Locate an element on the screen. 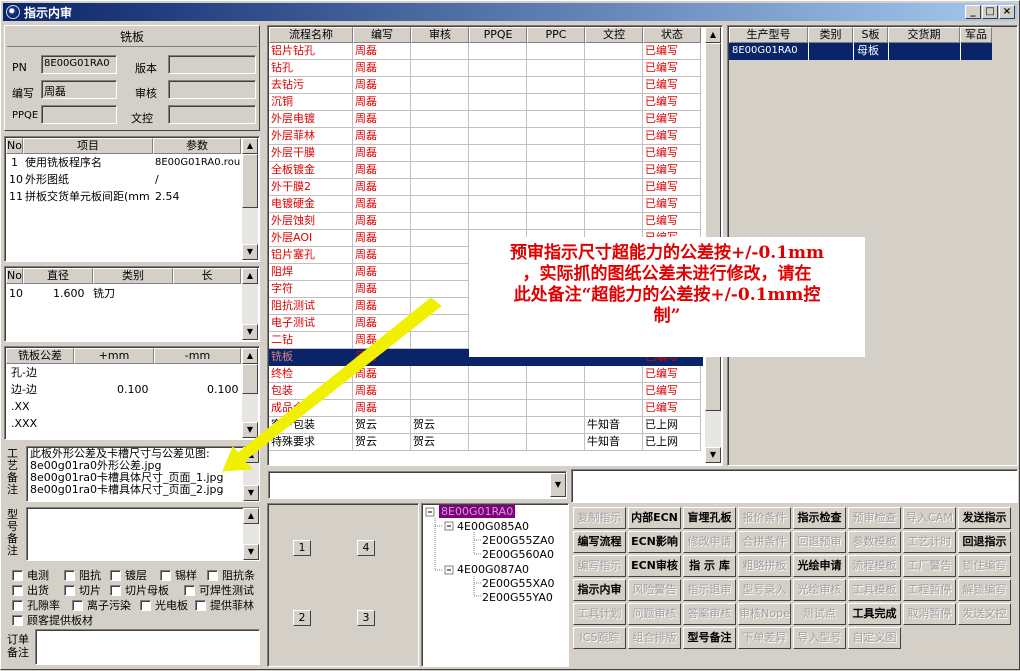  table-row: 外层电镀 周磊 已编写 is located at coordinates (486, 119).